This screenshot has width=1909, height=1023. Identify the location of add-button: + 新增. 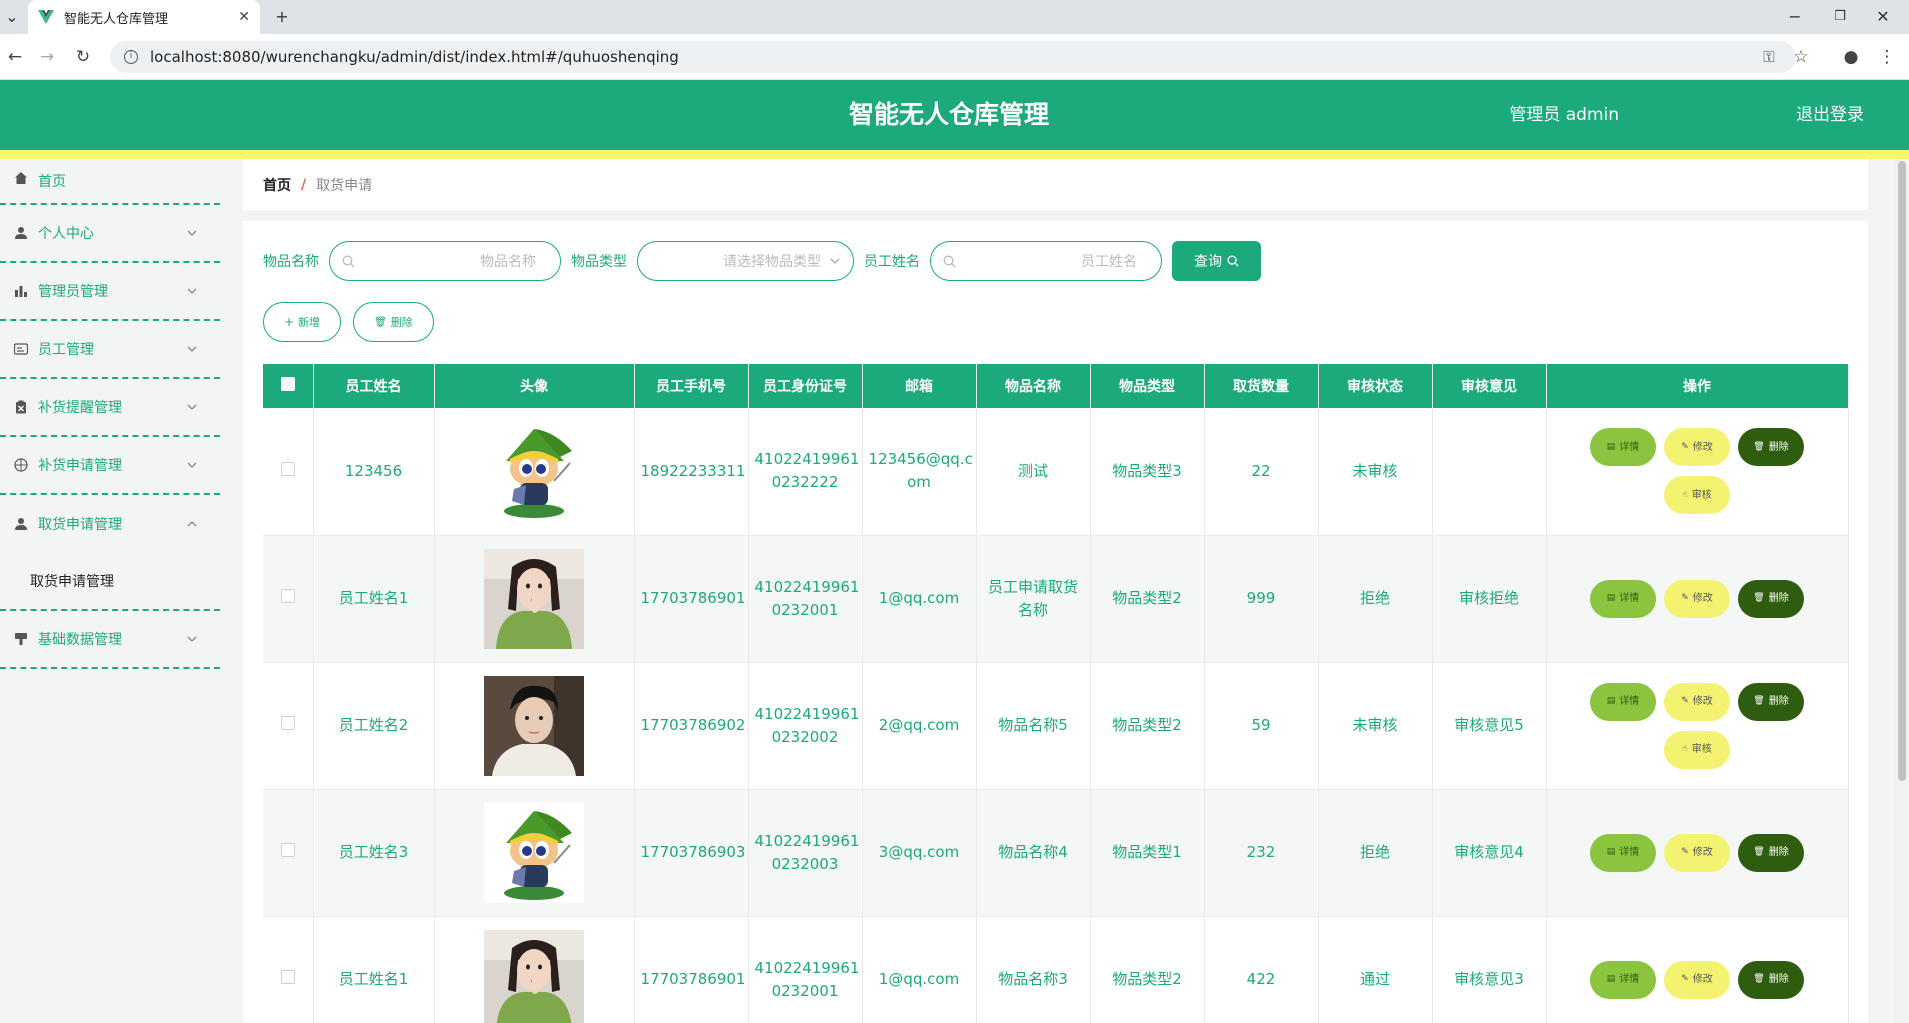
(302, 322).